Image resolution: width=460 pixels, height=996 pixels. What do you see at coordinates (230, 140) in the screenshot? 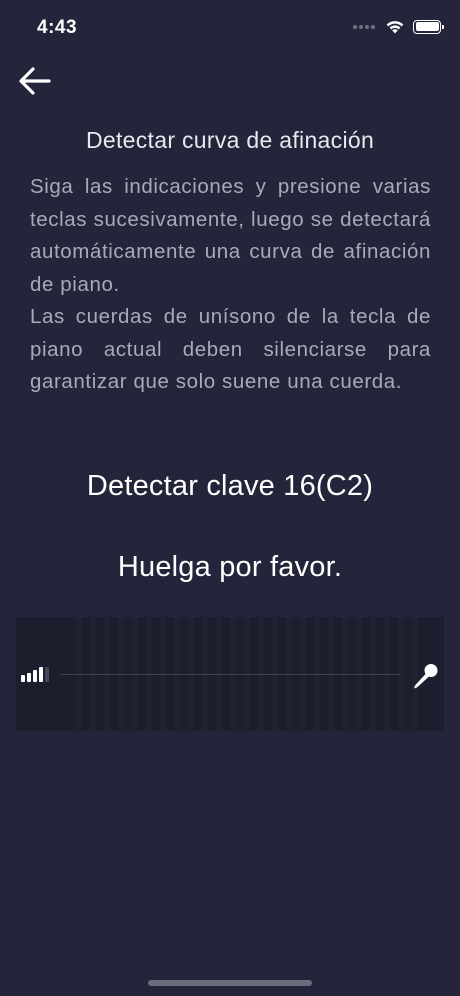
I see `page-title: Detectar curva de afinación` at bounding box center [230, 140].